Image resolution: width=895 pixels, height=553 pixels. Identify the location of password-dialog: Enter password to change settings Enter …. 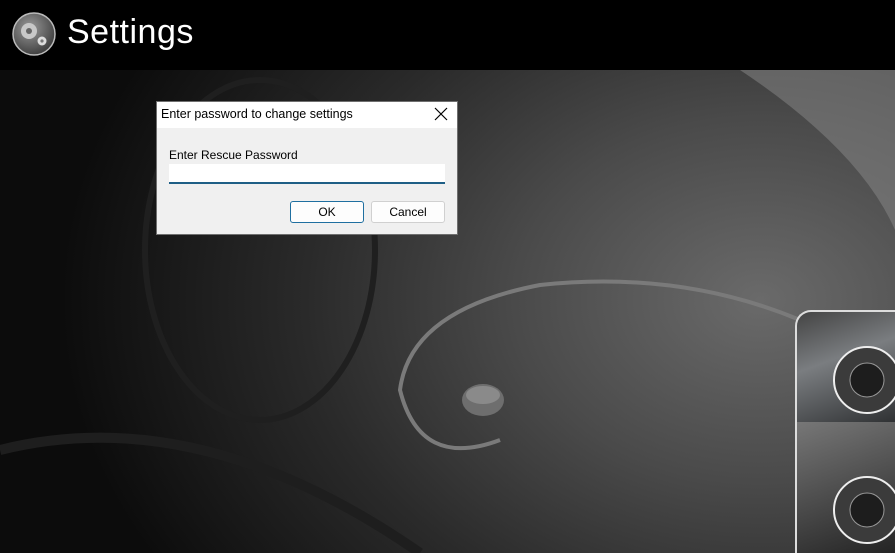
(307, 168).